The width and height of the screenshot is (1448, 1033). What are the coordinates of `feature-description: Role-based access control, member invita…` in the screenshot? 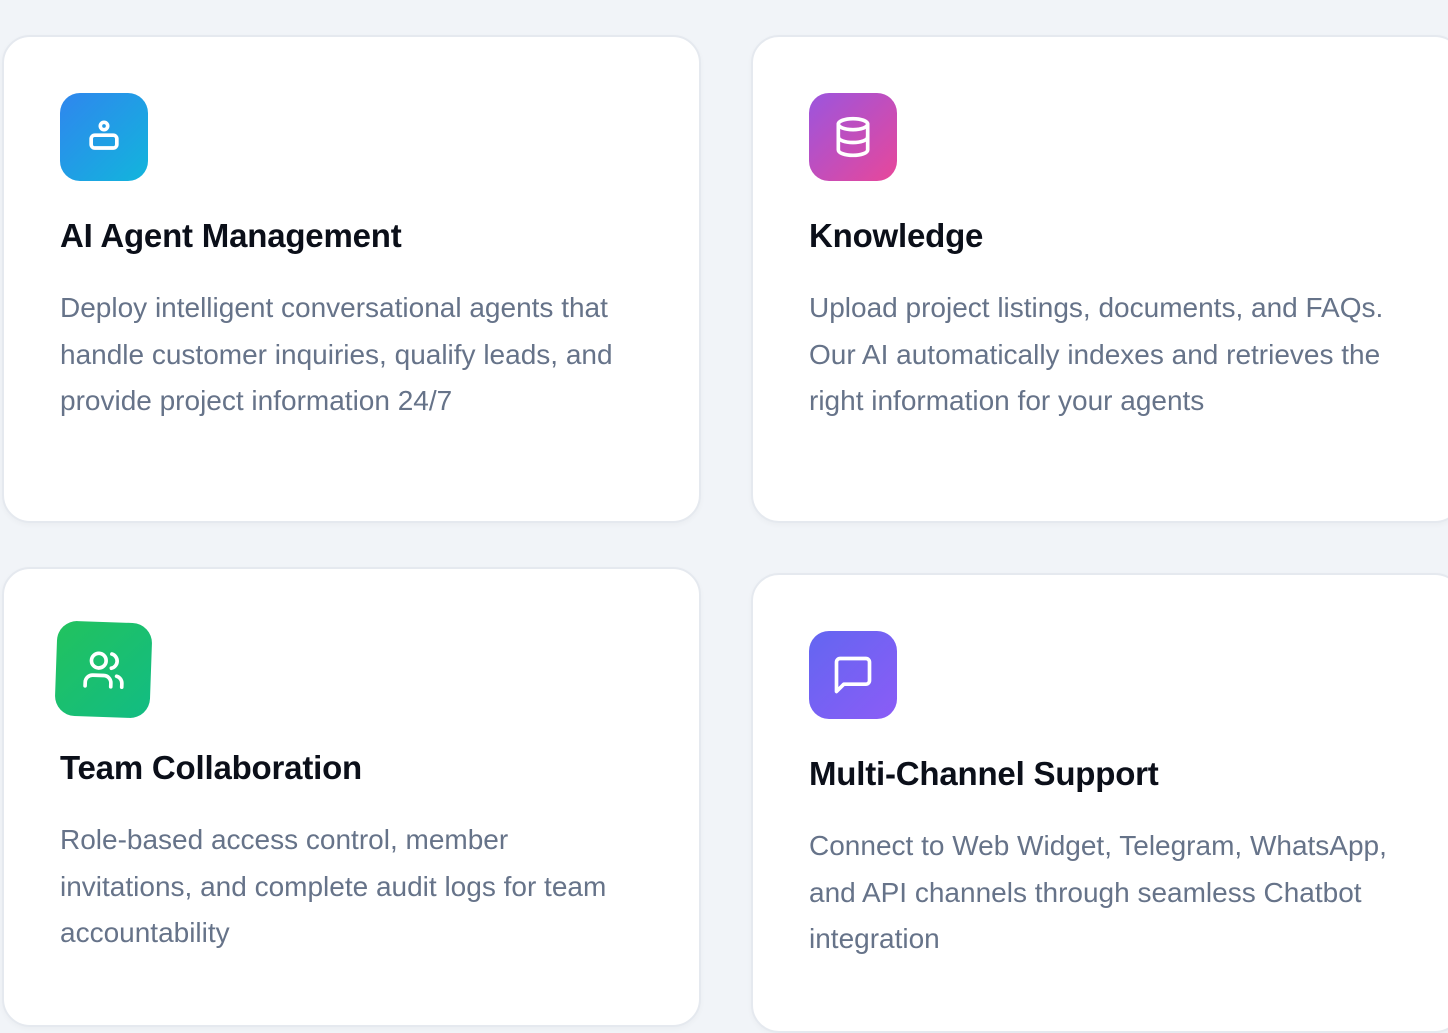 It's located at (333, 886).